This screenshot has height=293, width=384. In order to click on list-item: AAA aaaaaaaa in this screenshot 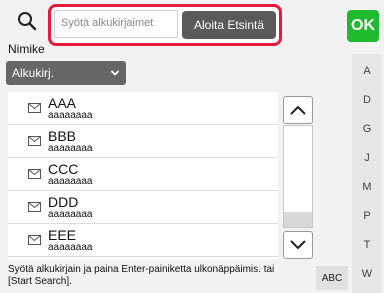, I will do `click(143, 108)`.